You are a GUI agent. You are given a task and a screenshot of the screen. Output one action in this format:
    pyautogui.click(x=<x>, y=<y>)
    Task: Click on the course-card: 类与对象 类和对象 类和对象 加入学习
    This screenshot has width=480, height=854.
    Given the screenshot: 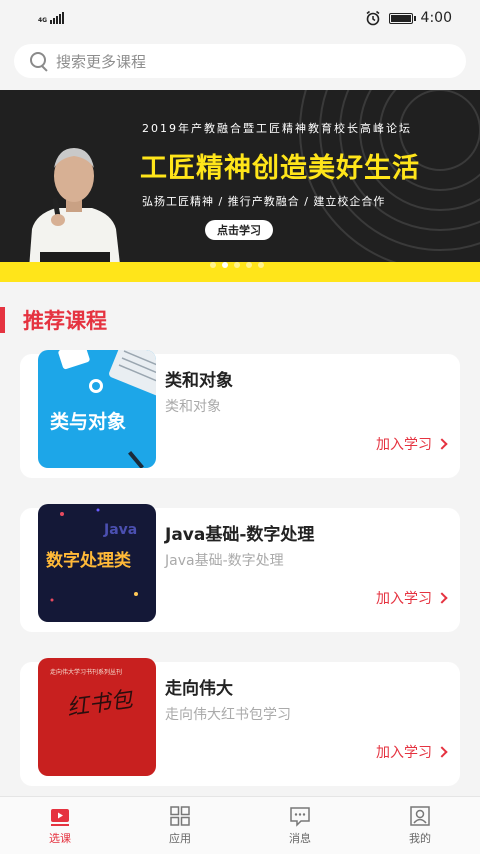 What is the action you would take?
    pyautogui.click(x=240, y=414)
    